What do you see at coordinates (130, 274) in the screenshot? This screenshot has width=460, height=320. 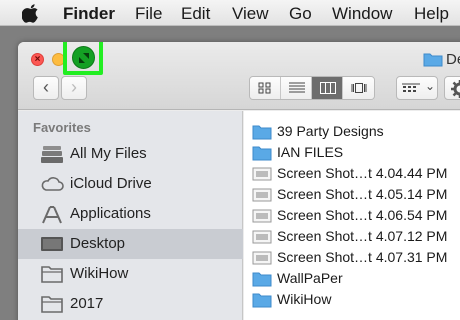 I see `sidebar-item-wikihow: WikiHow` at bounding box center [130, 274].